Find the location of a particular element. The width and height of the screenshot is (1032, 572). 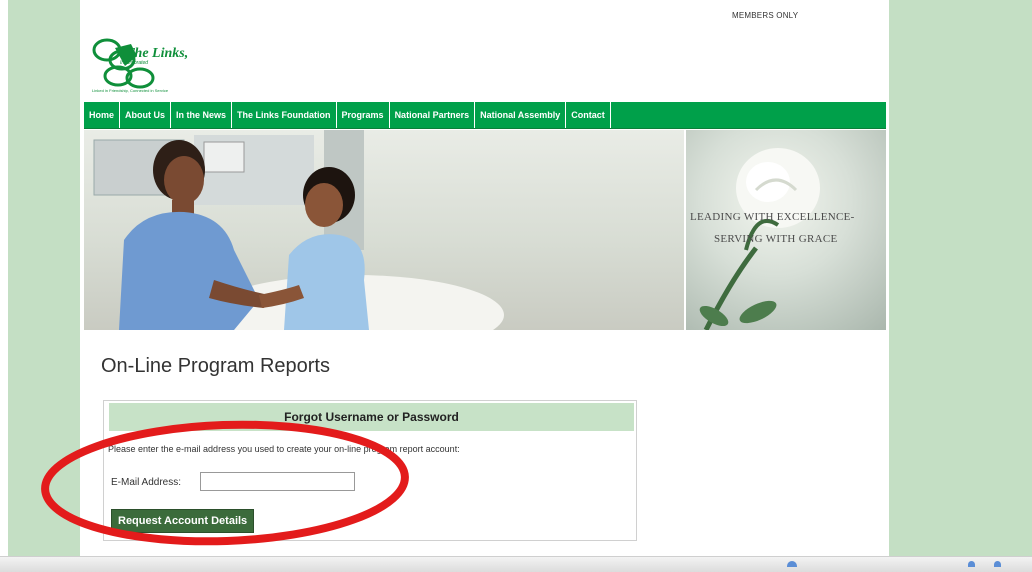

nav-about-us: About Us is located at coordinates (146, 115).